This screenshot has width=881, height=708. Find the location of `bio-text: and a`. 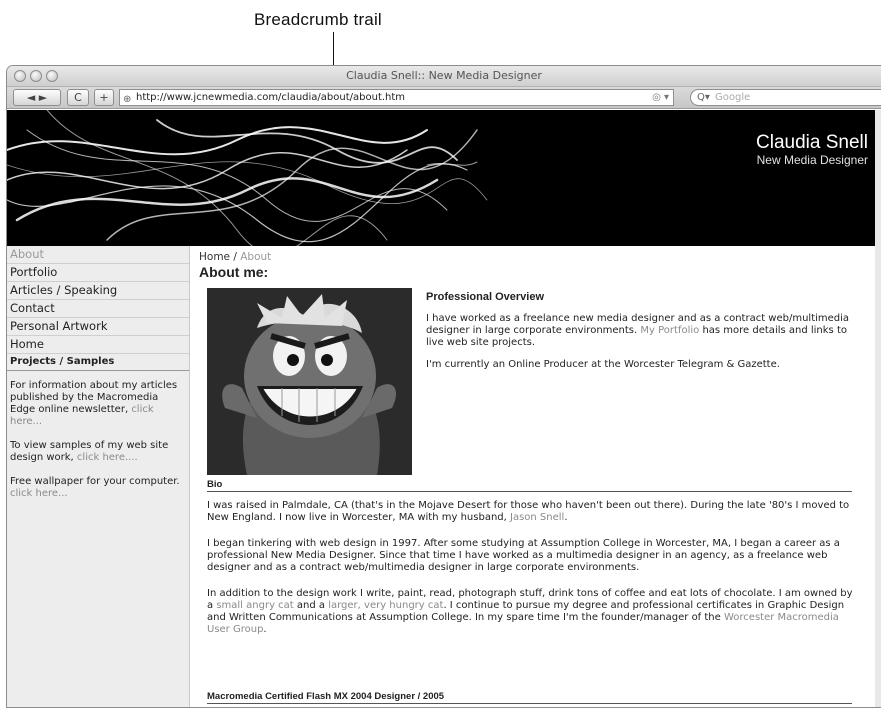

bio-text: and a is located at coordinates (311, 605).